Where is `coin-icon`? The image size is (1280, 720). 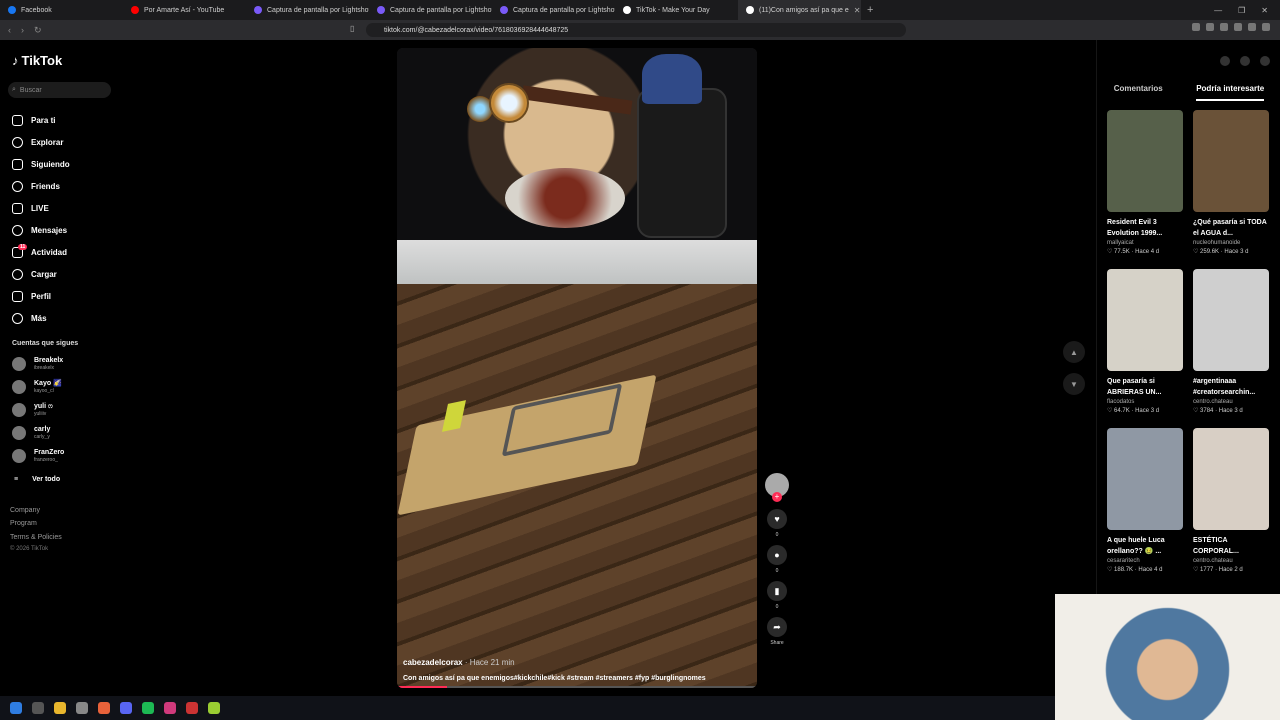
coin-icon is located at coordinates (1225, 61).